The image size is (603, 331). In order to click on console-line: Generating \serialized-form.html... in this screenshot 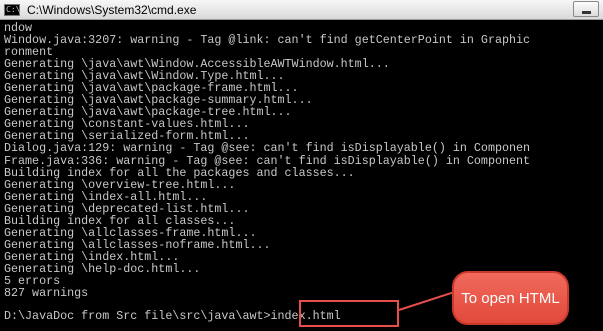, I will do `click(127, 136)`.